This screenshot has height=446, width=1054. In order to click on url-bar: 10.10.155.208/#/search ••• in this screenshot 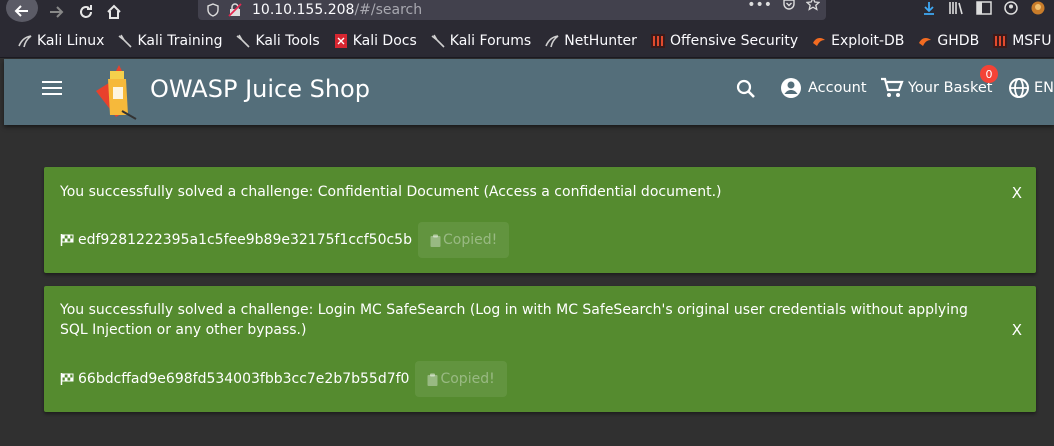, I will do `click(512, 10)`.